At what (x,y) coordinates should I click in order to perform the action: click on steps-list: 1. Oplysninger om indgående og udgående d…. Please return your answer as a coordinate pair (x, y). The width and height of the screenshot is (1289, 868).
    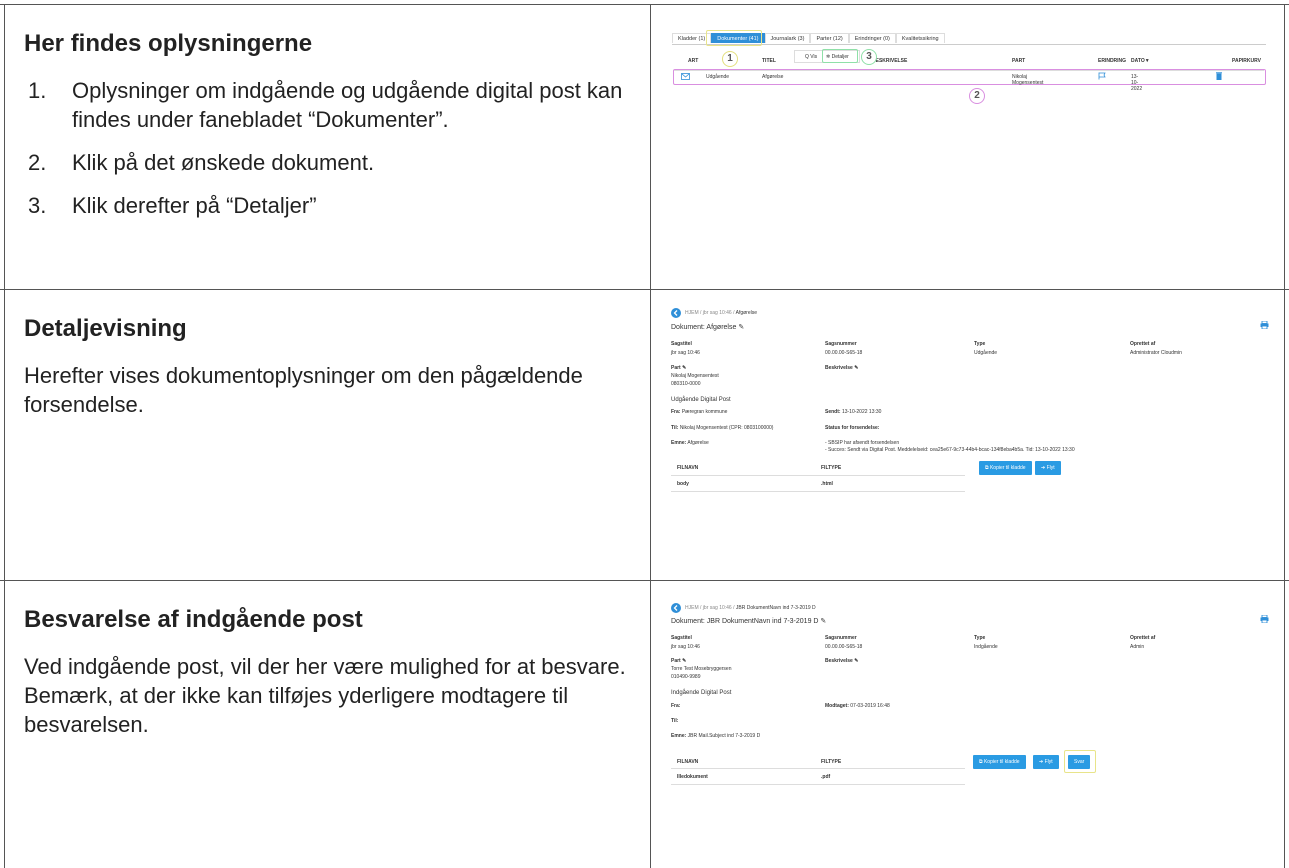
    Looking at the image, I should click on (329, 148).